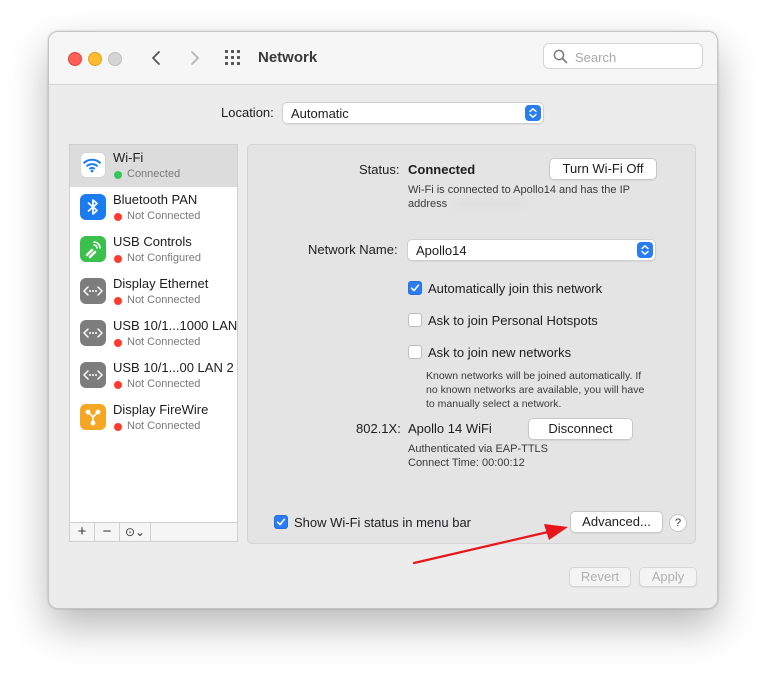  I want to click on add-service-button: +, so click(82, 532).